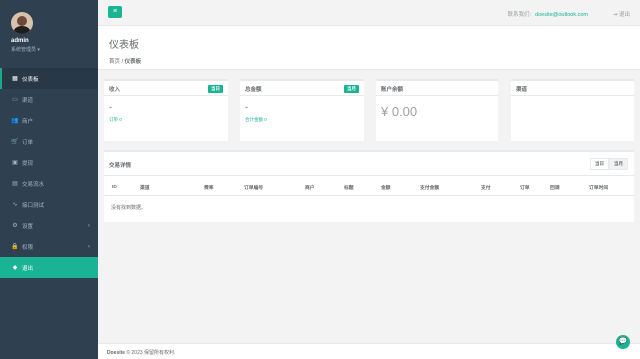 Image resolution: width=640 pixels, height=359 pixels. I want to click on footer-copyright: © 2023 保留所有权利., so click(150, 353).